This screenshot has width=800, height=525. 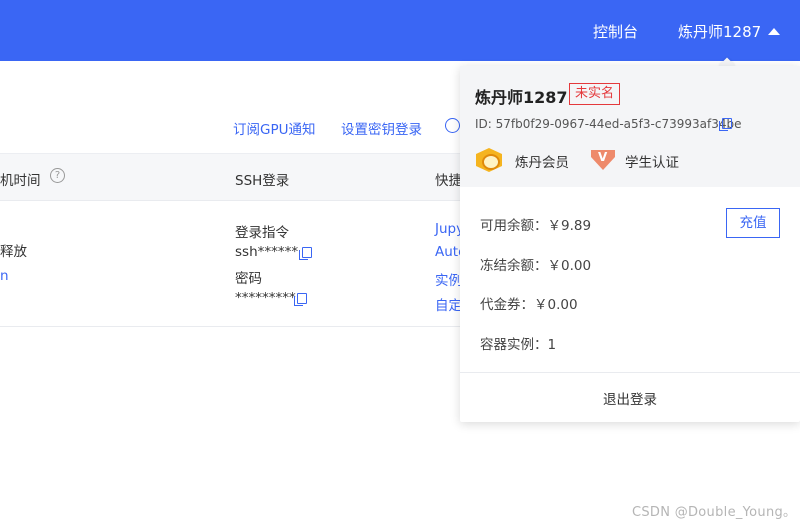 I want to click on student-badge-mark: V, so click(x=603, y=157).